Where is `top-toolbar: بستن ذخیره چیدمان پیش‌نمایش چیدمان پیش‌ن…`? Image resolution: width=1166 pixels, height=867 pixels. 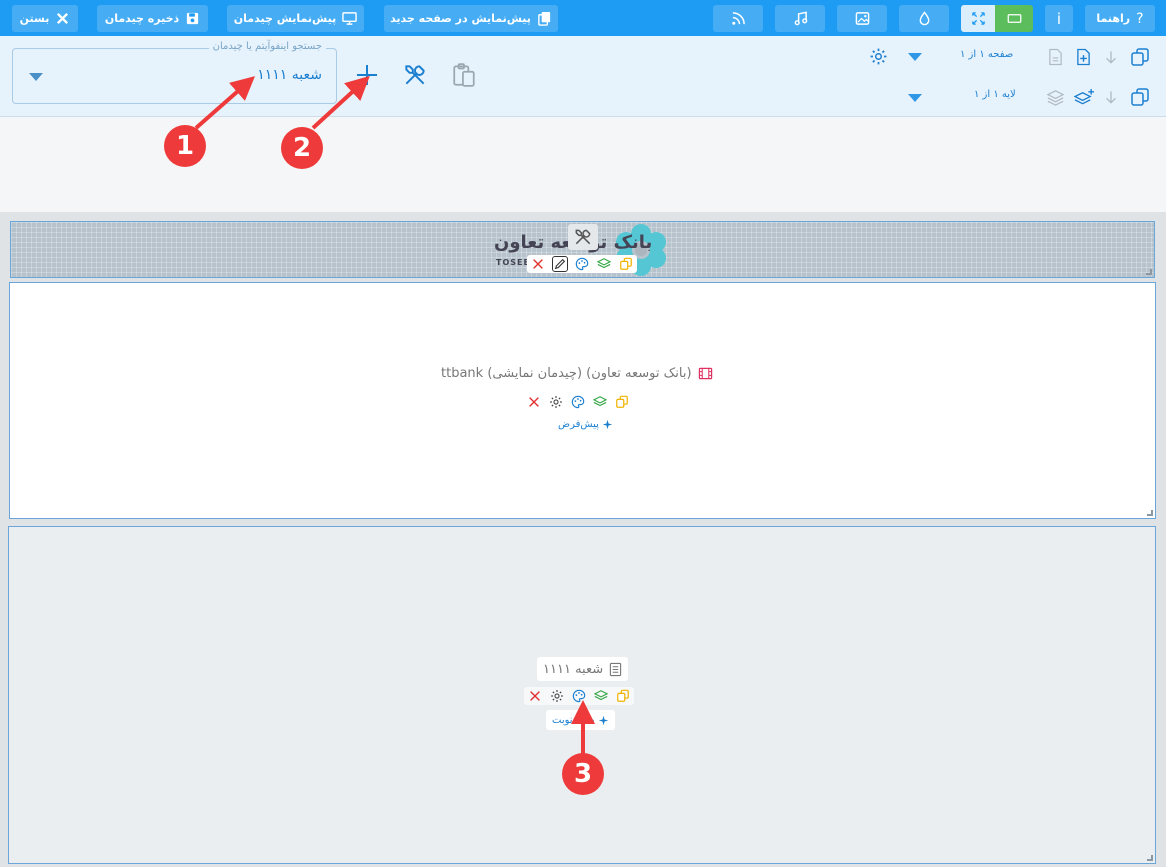
top-toolbar: بستن ذخیره چیدمان پیش‌نمایش چیدمان پیش‌ن… is located at coordinates (583, 18).